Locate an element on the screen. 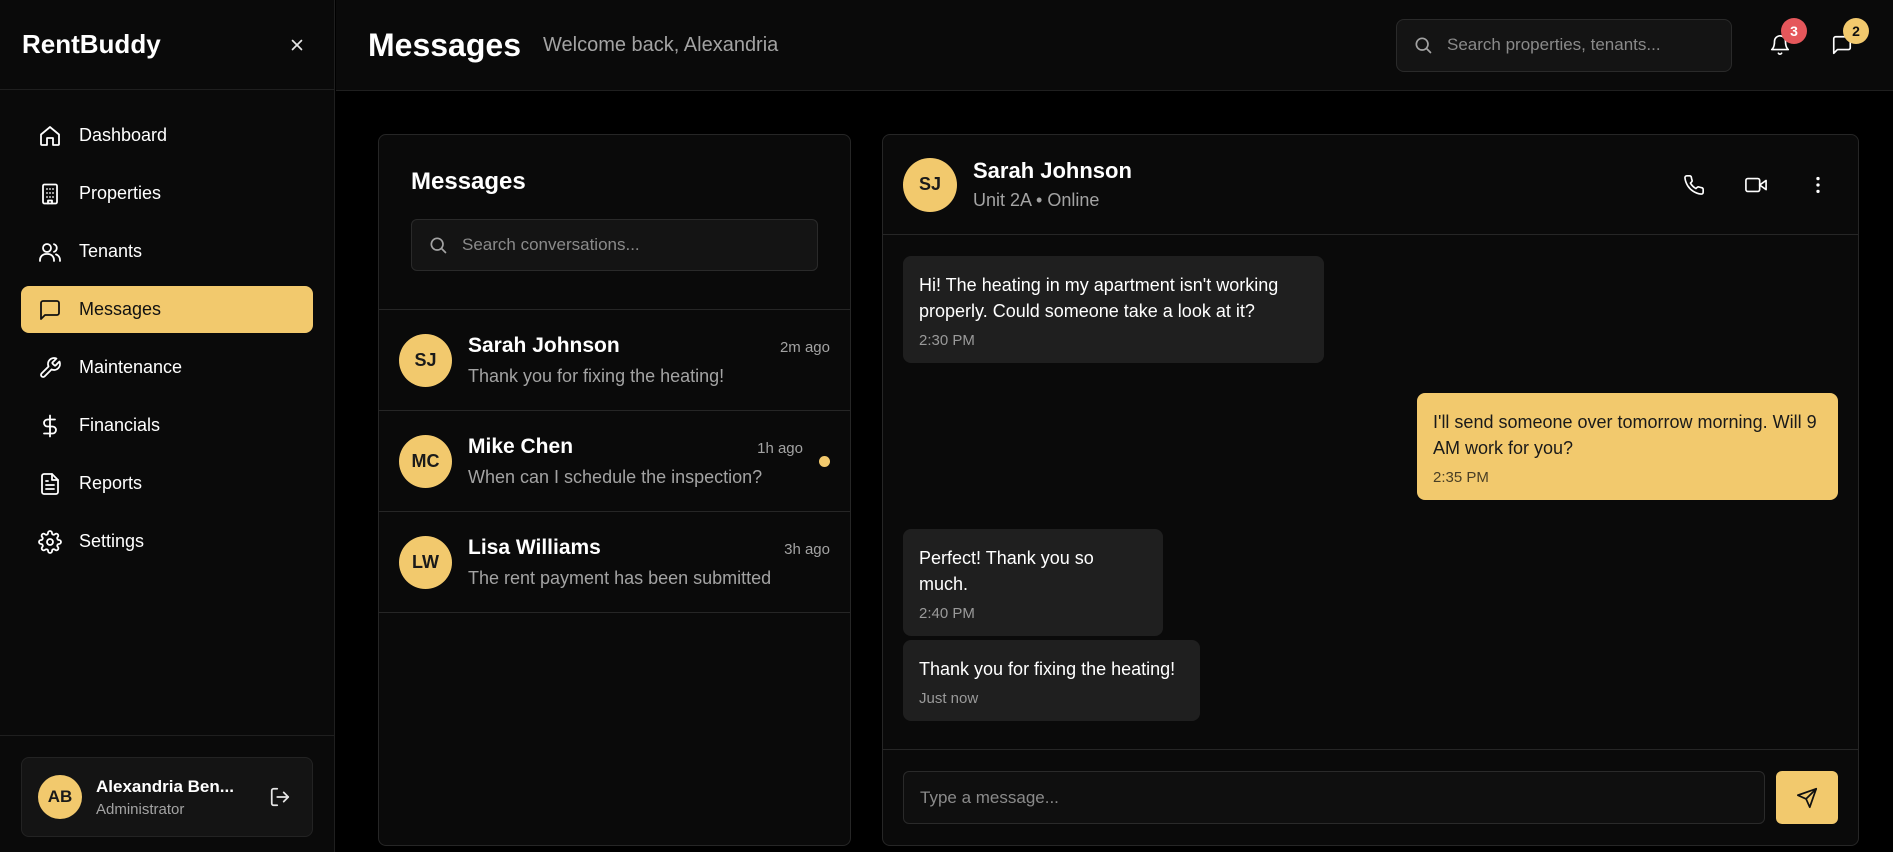  video-icon is located at coordinates (1756, 184).